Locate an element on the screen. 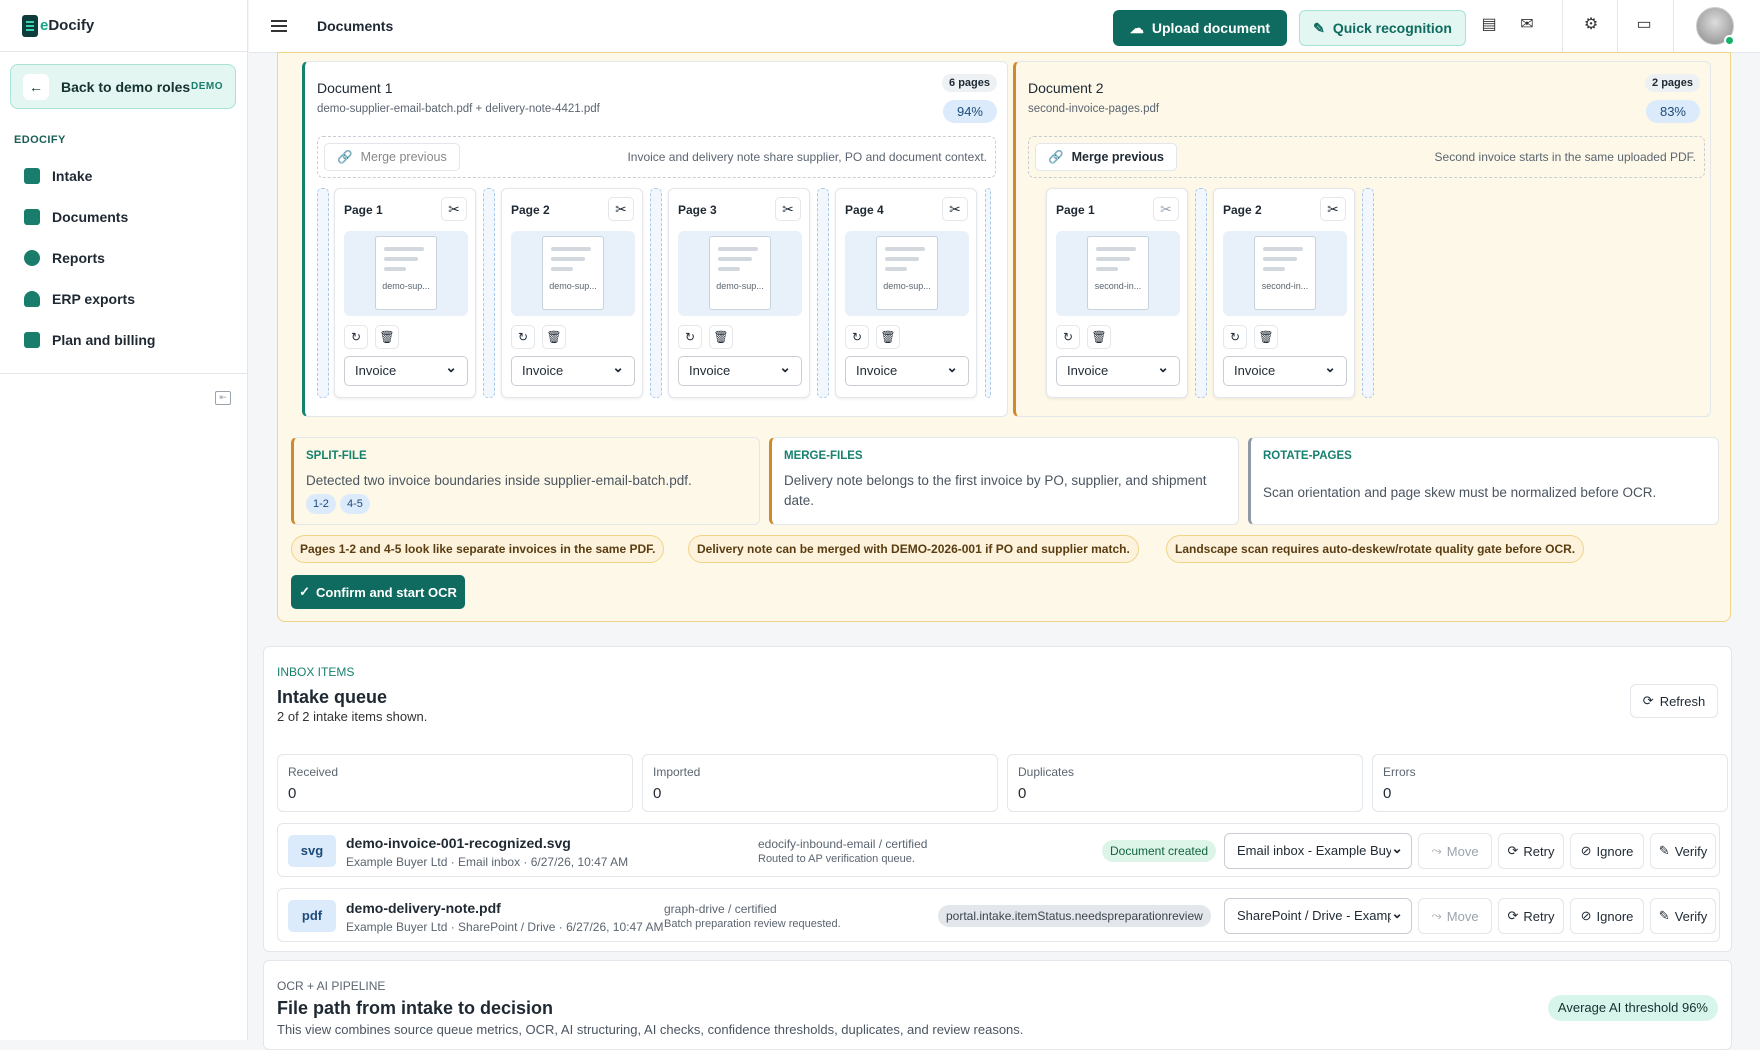 The image size is (1760, 1050). sidebar-item-erp-exports: ERP exports is located at coordinates (124, 298).